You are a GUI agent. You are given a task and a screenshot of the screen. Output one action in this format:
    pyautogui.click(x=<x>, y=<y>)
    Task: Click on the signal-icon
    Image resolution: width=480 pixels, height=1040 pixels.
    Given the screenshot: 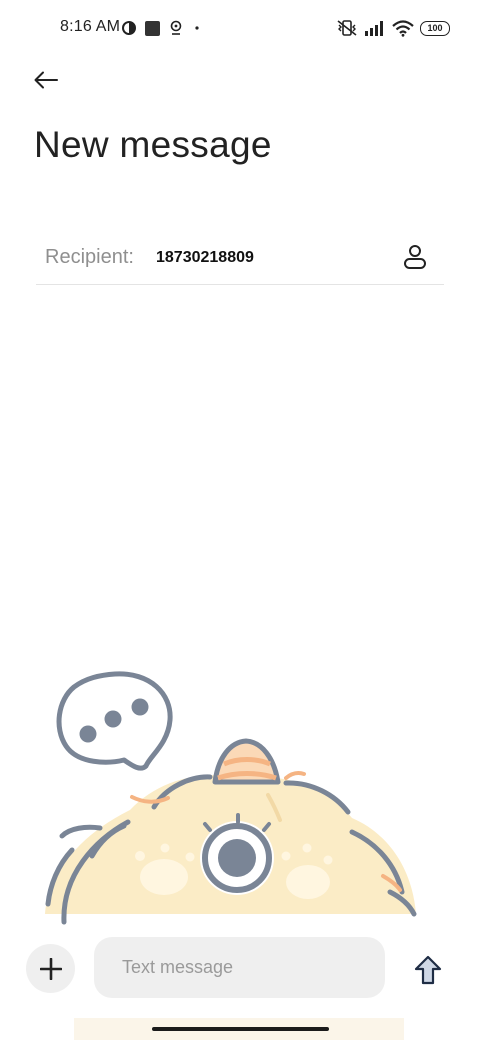 What is the action you would take?
    pyautogui.click(x=374, y=28)
    